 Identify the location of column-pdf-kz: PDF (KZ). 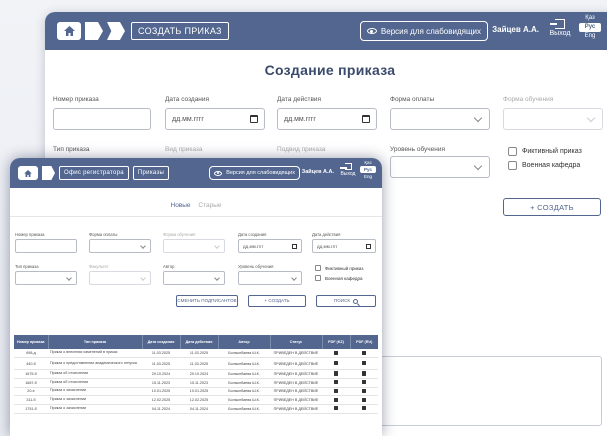
(336, 342).